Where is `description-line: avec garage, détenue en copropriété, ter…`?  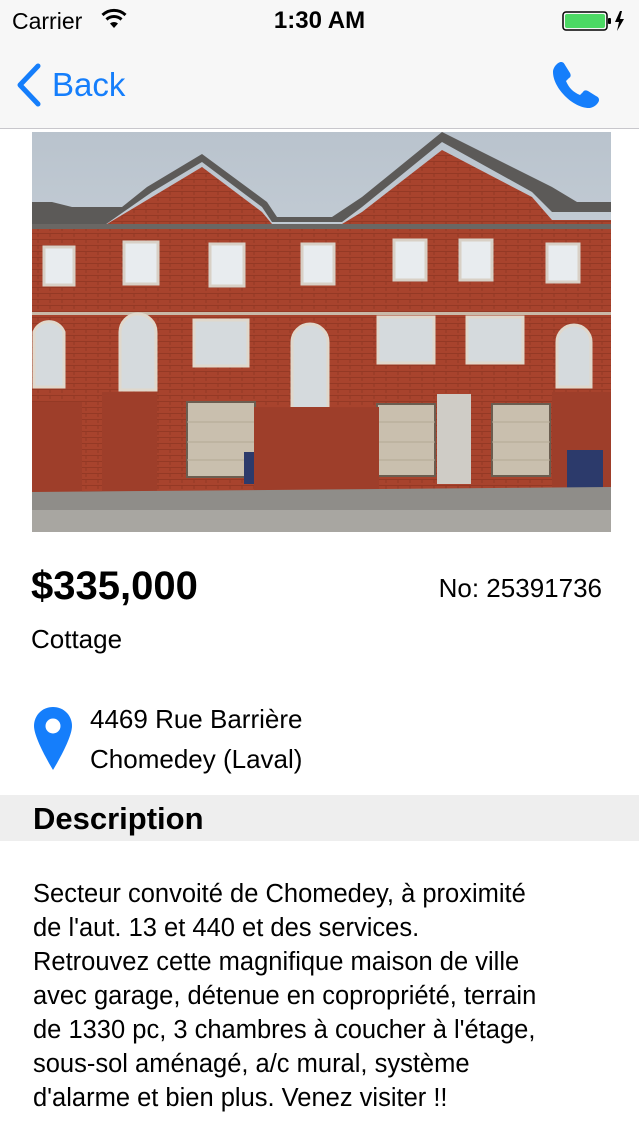
description-line: avec garage, détenue en copropriété, ter… is located at coordinates (285, 996).